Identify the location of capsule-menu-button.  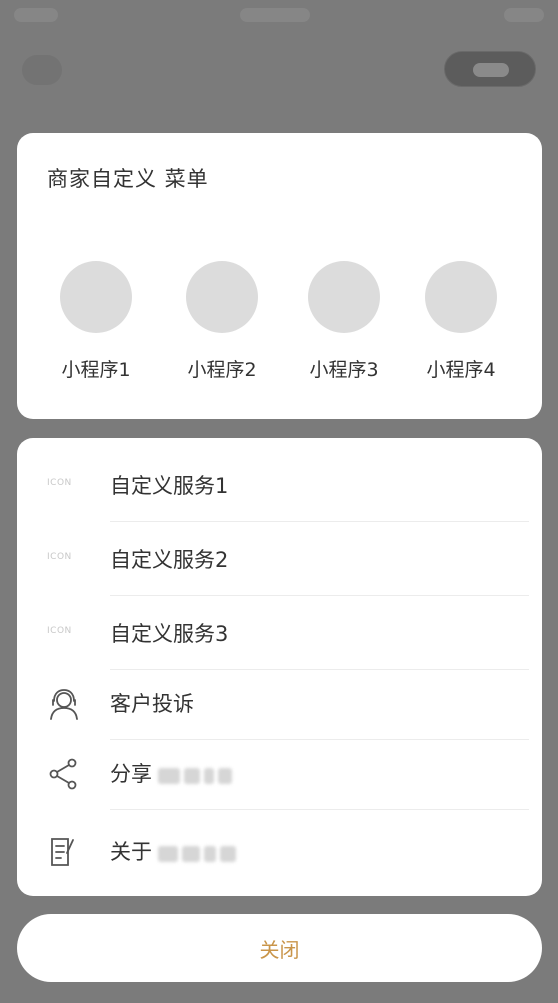
(490, 69).